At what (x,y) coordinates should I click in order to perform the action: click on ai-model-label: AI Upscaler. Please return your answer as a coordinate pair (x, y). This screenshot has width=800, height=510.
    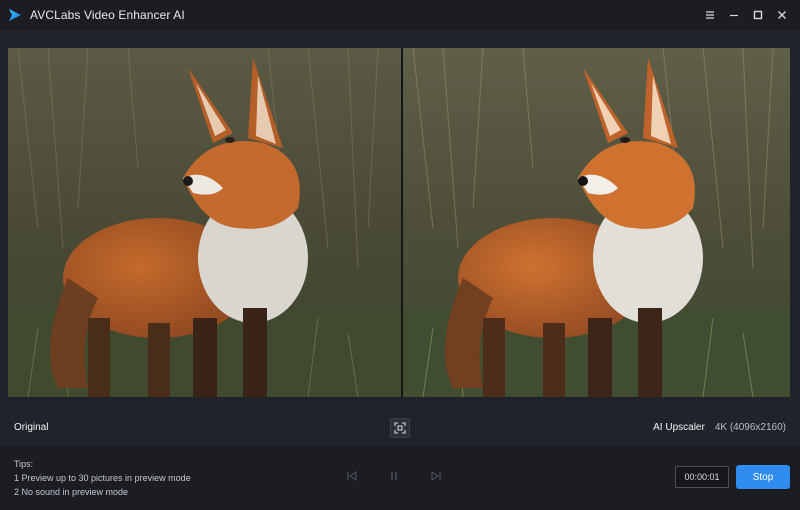
    Looking at the image, I should click on (679, 427).